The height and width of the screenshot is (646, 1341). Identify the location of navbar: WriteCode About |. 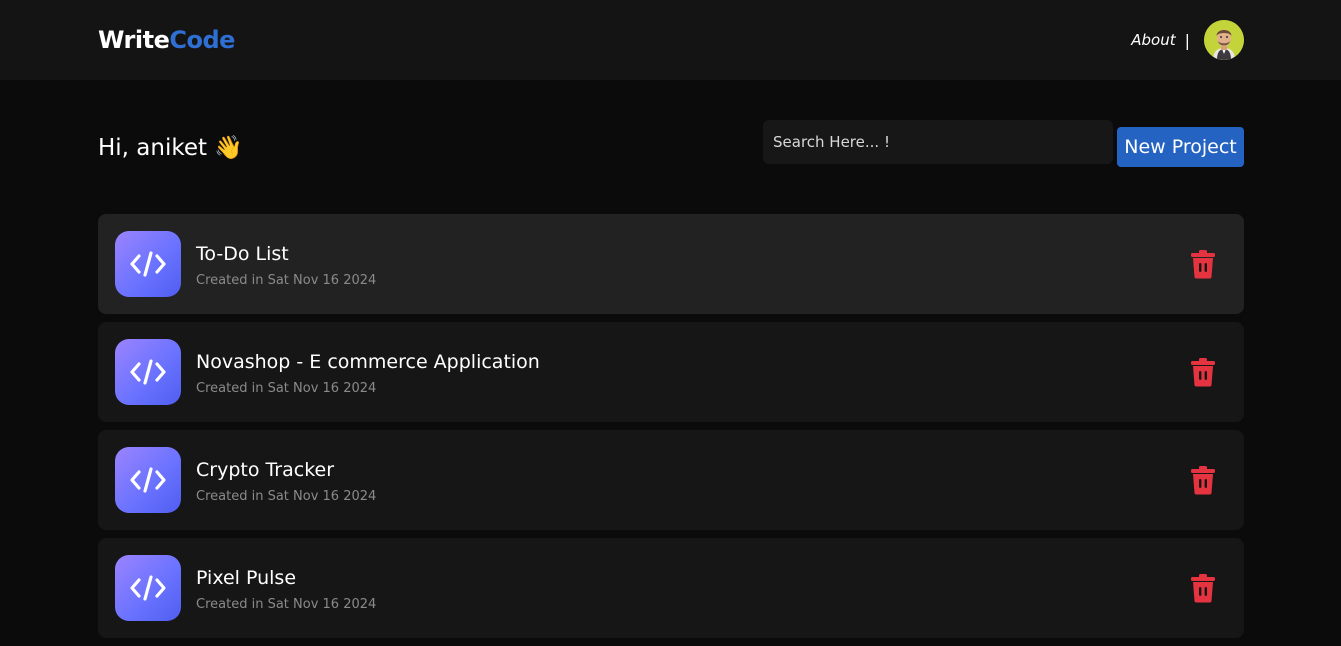
(670, 40).